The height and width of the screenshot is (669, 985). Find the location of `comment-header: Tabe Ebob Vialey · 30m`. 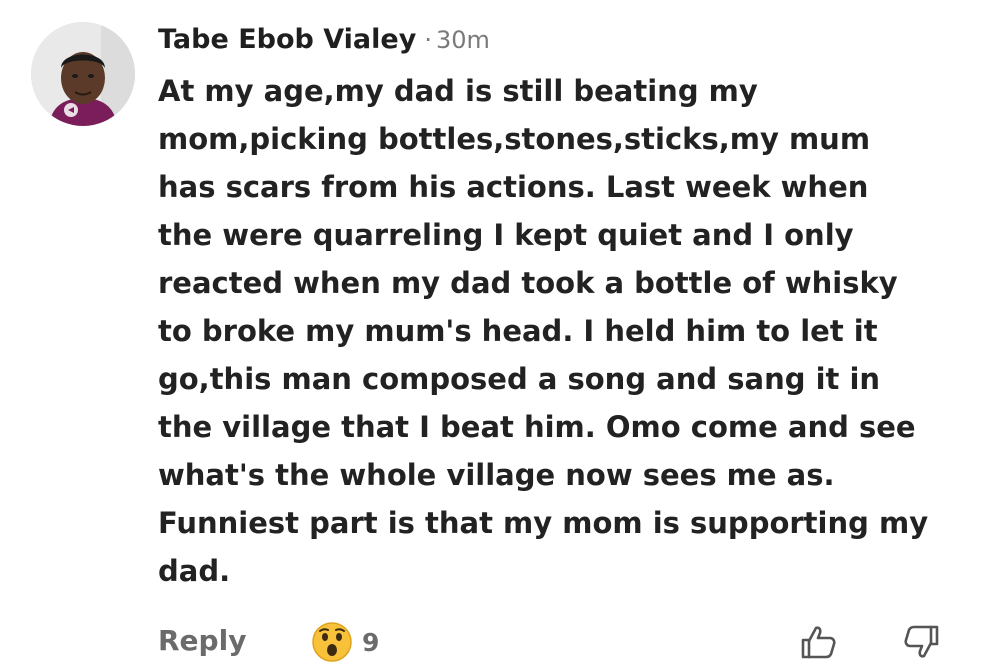

comment-header: Tabe Ebob Vialey · 30m is located at coordinates (324, 42).